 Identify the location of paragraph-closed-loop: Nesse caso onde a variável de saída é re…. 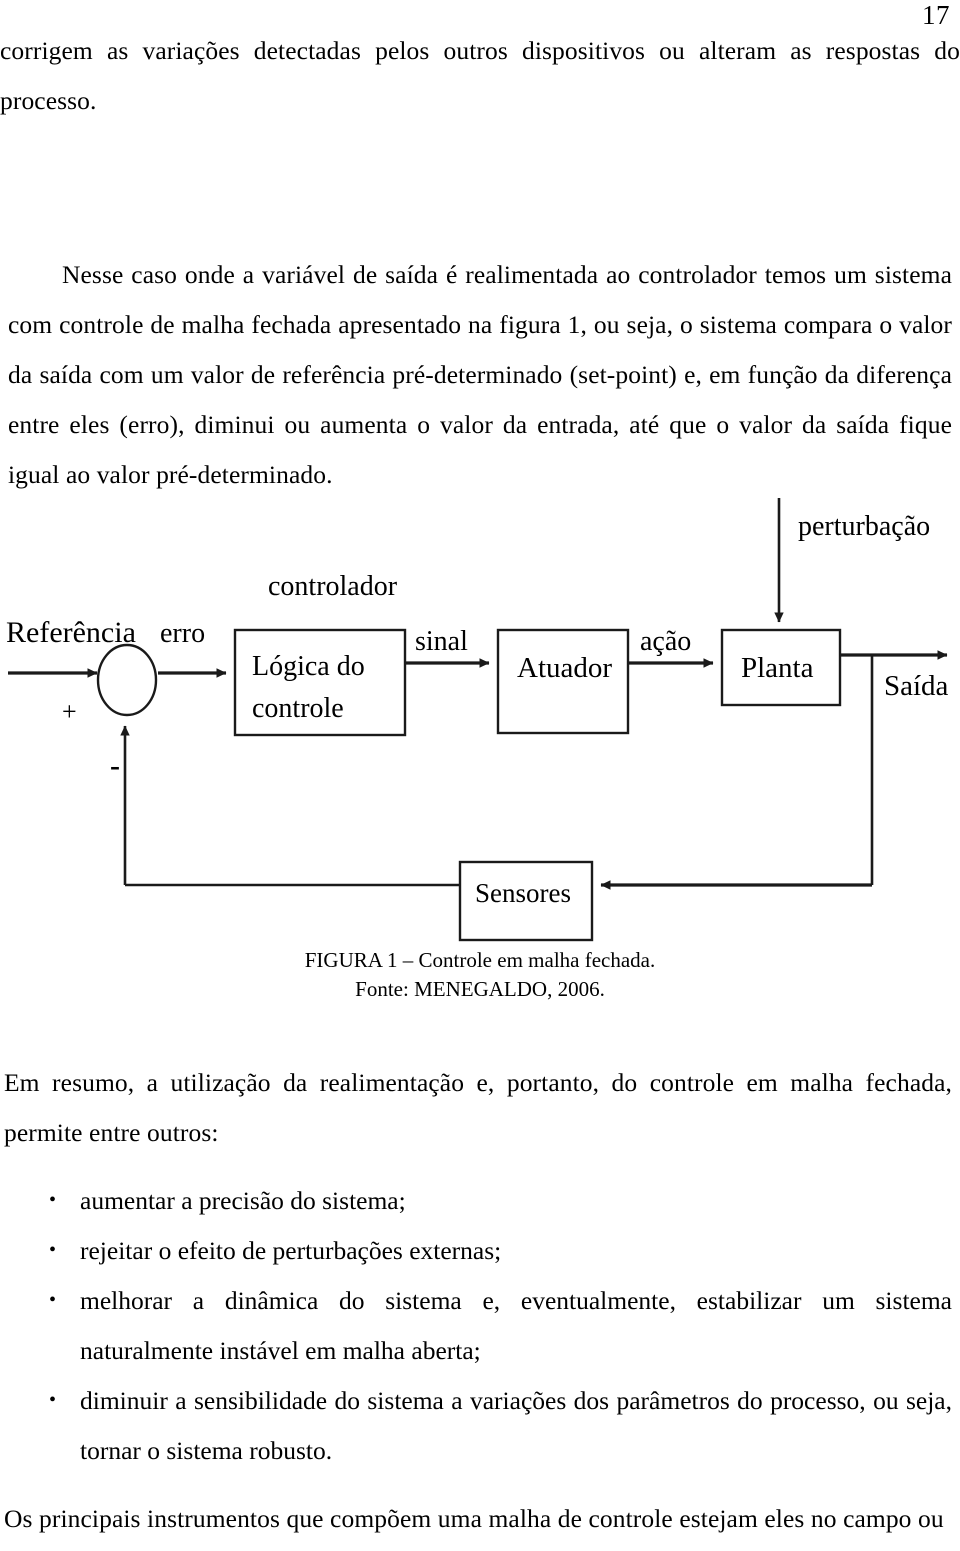
(480, 374).